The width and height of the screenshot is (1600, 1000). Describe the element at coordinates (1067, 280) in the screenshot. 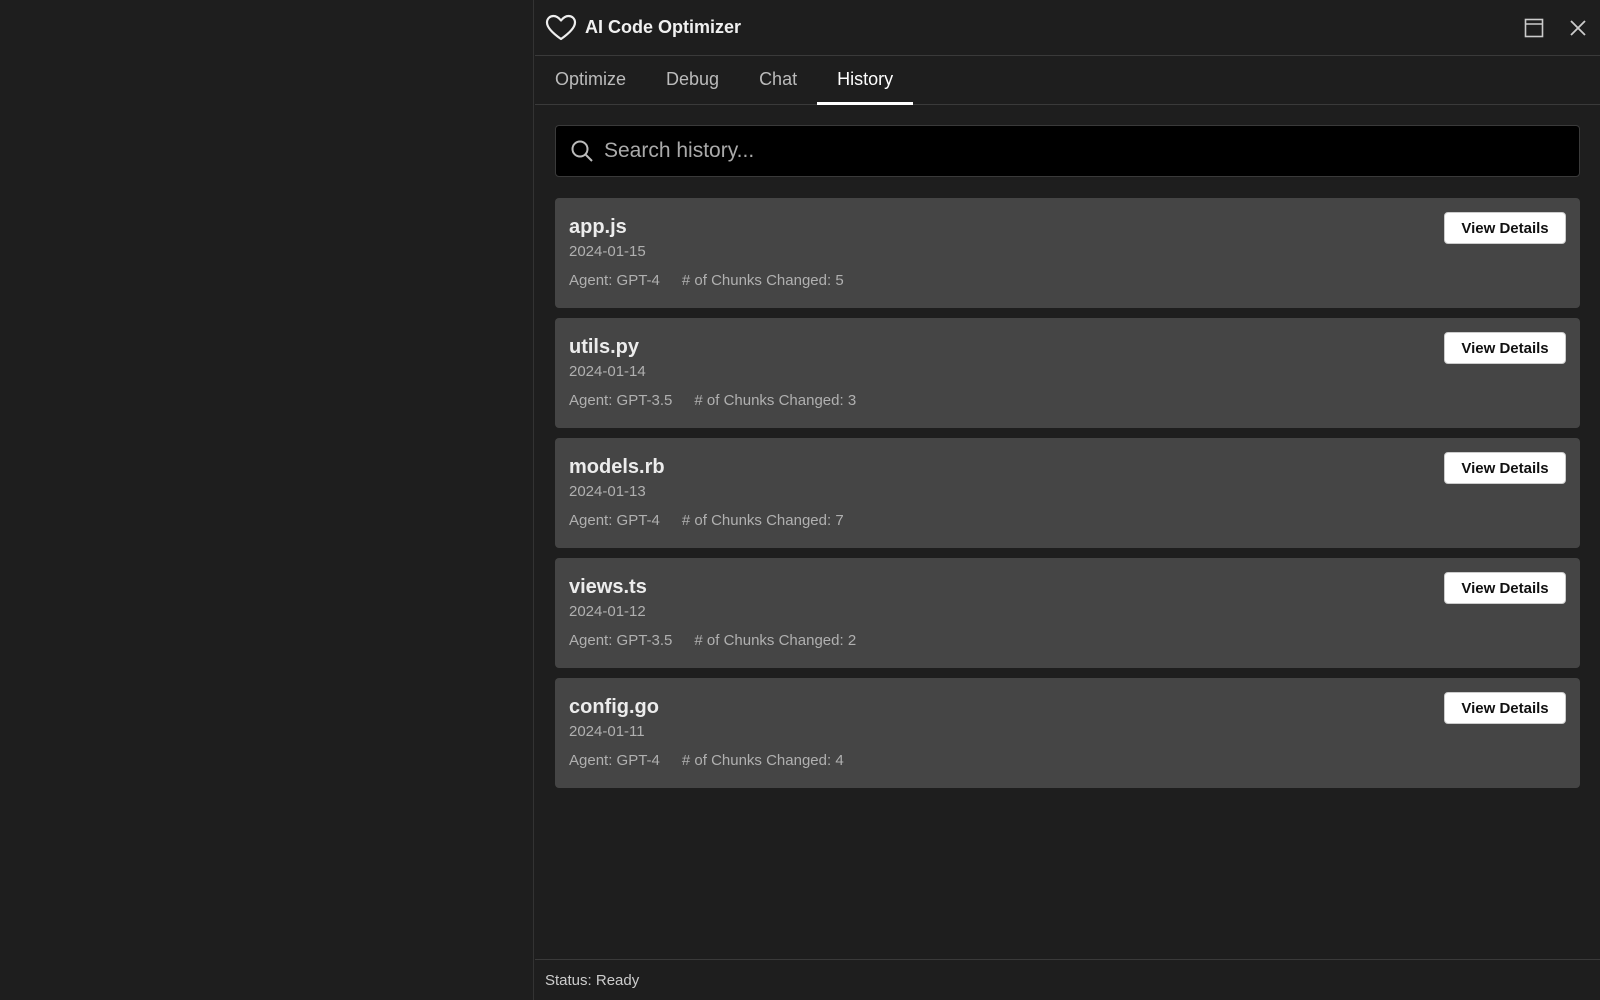

I see `item-meta: Agent: GPT-4 # of Chunks Changed: 5` at that location.